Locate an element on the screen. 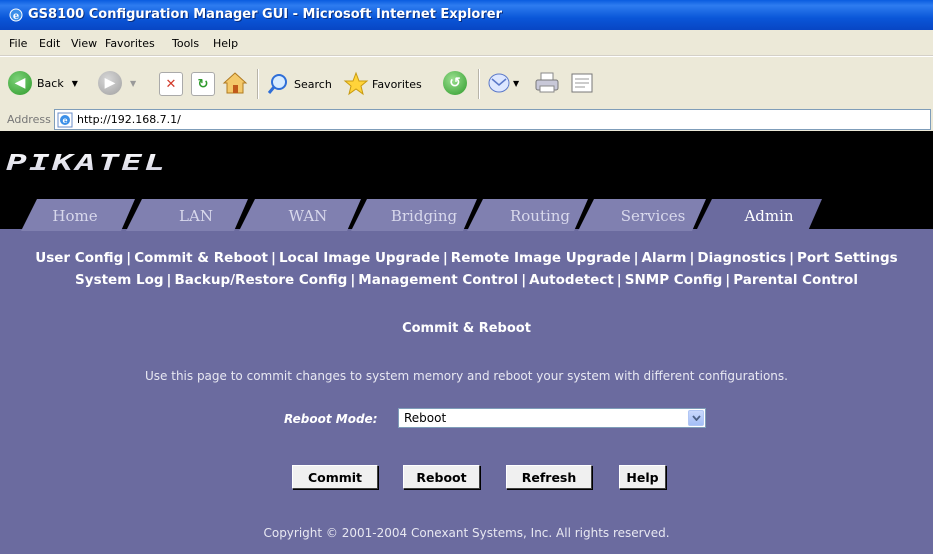  address-url: http://192.168.7.1/ is located at coordinates (129, 119).